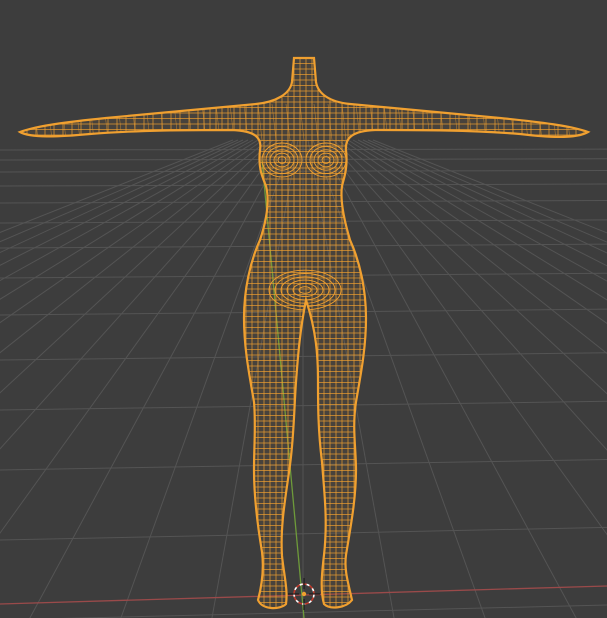  I want to click on origin-dot, so click(304, 594).